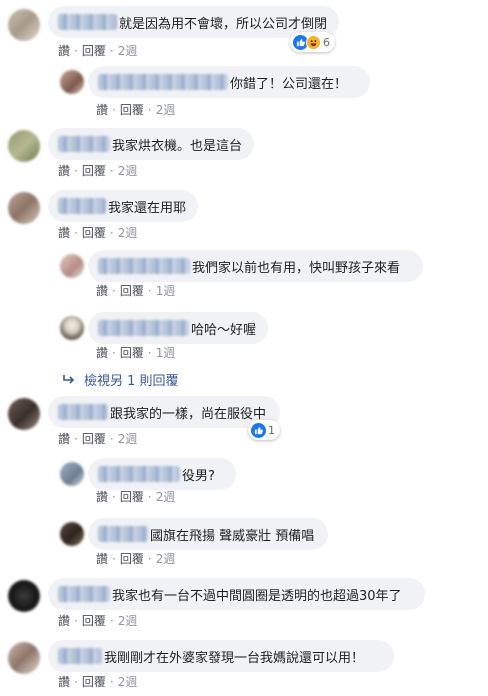 Image resolution: width=488 pixels, height=696 pixels. What do you see at coordinates (289, 84) in the screenshot?
I see `comment-text: 你錯了！公司還在！` at bounding box center [289, 84].